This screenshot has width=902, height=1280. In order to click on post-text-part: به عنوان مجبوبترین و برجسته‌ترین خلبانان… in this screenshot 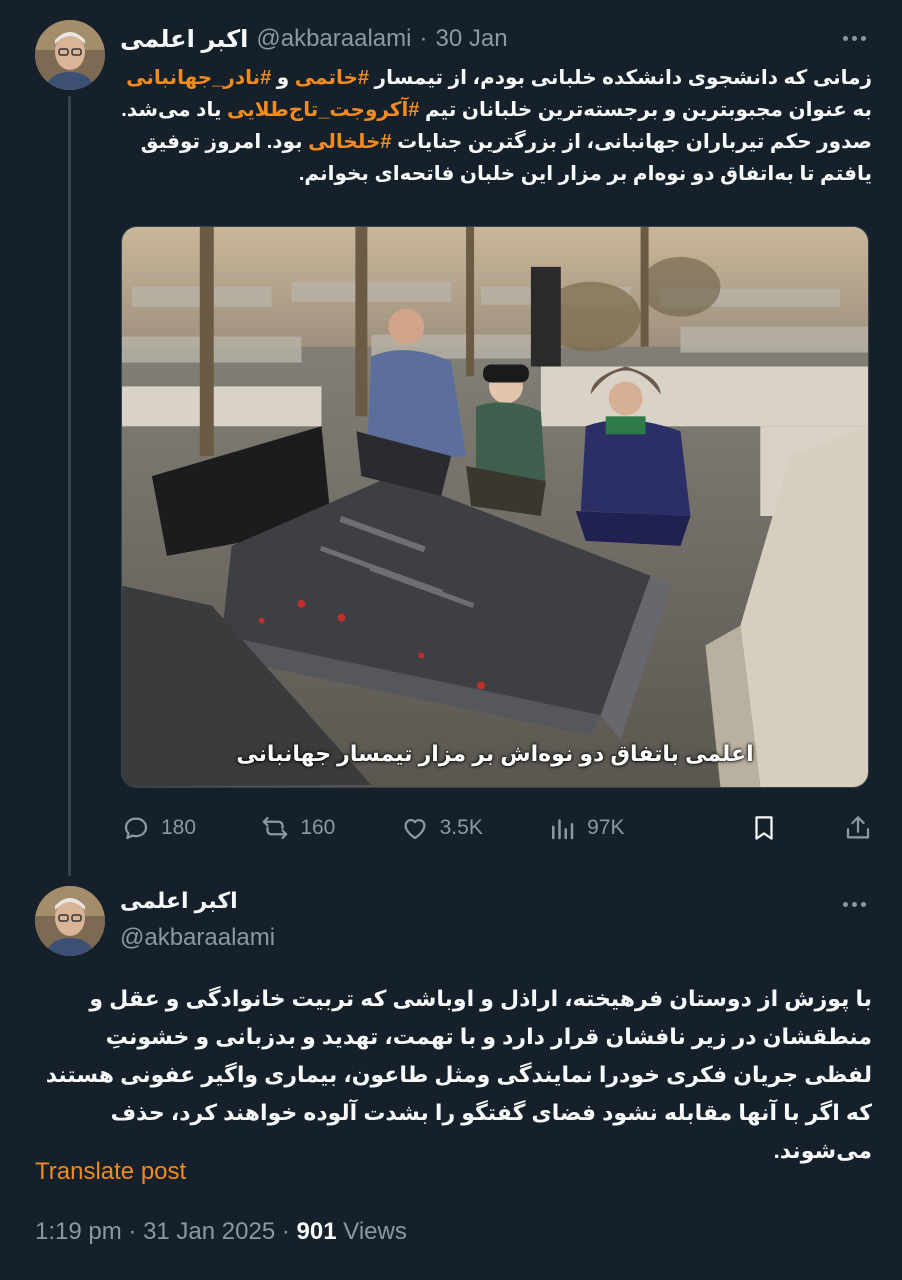, I will do `click(645, 110)`.